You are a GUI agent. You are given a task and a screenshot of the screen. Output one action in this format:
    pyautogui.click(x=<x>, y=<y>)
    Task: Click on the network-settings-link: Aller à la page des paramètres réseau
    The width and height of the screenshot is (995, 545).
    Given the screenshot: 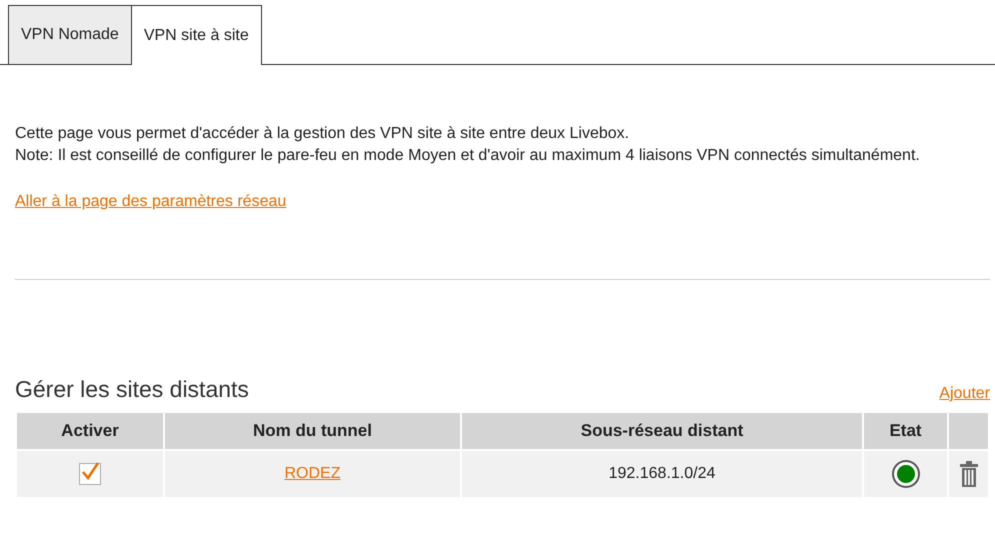 What is the action you would take?
    pyautogui.click(x=150, y=202)
    